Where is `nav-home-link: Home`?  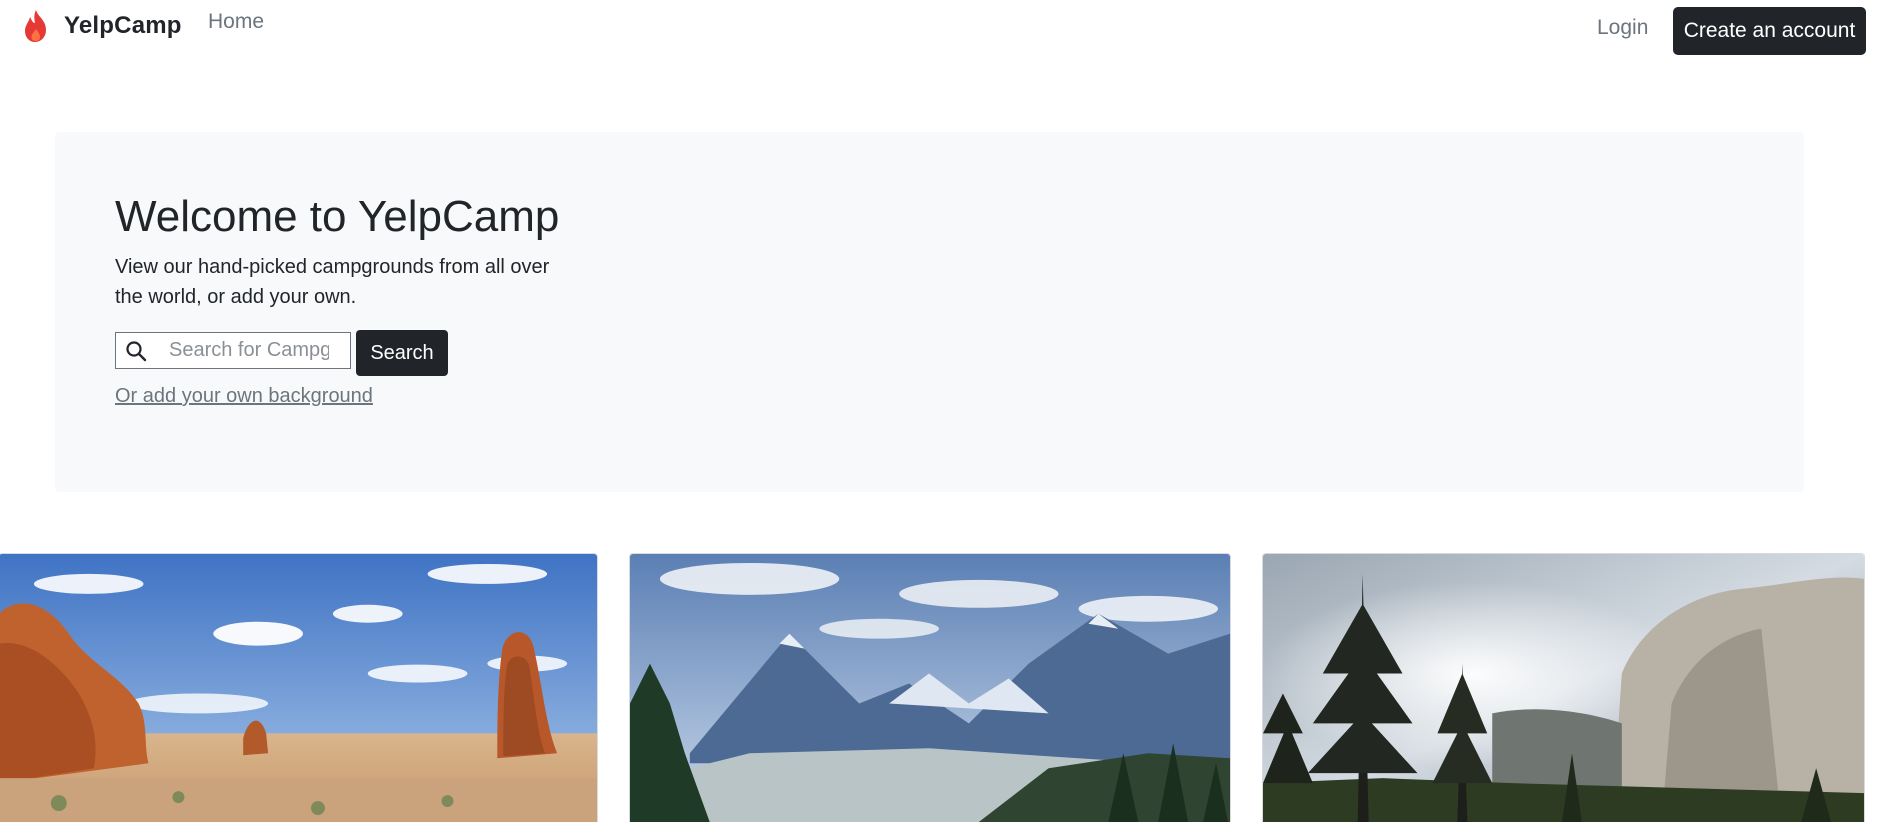
nav-home-link: Home is located at coordinates (236, 22).